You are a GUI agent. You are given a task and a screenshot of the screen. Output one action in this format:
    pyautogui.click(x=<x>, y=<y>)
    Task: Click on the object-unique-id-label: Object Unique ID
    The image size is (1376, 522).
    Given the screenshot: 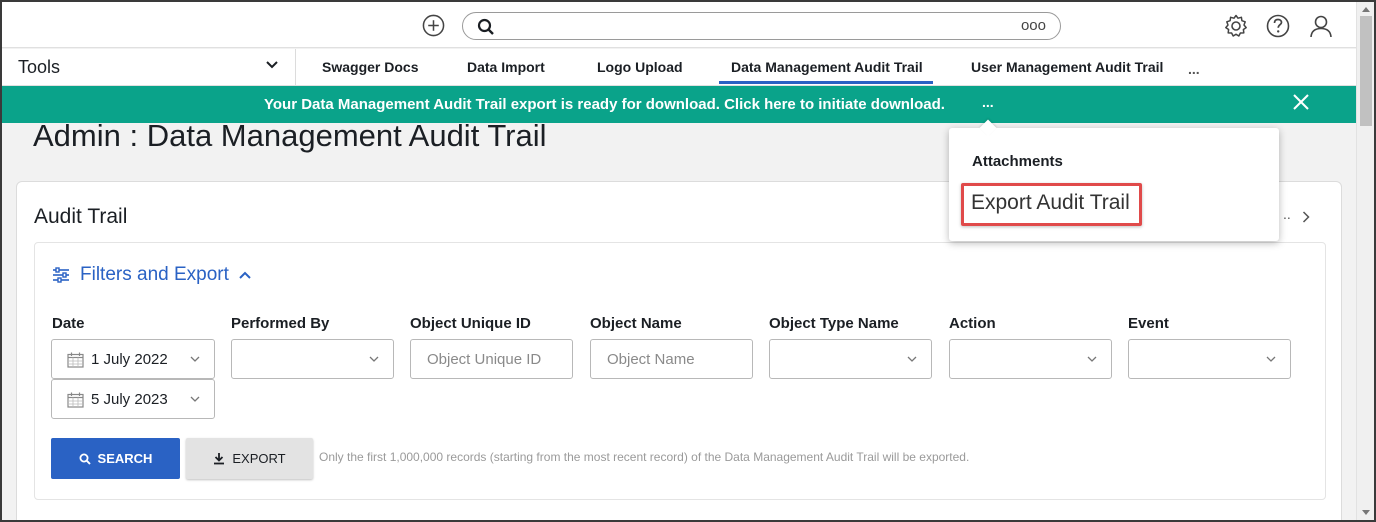 What is the action you would take?
    pyautogui.click(x=470, y=323)
    